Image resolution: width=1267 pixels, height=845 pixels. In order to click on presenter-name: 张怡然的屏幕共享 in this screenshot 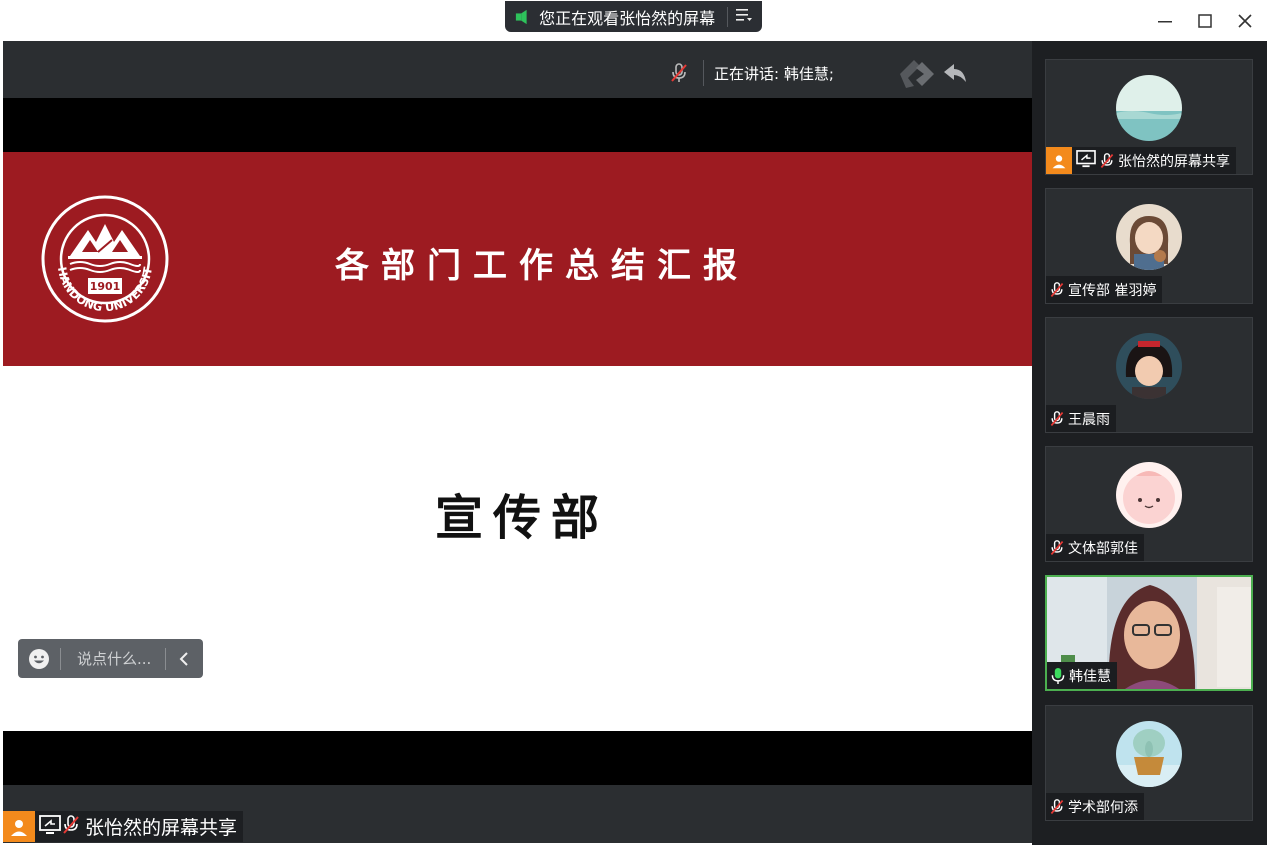, I will do `click(161, 828)`.